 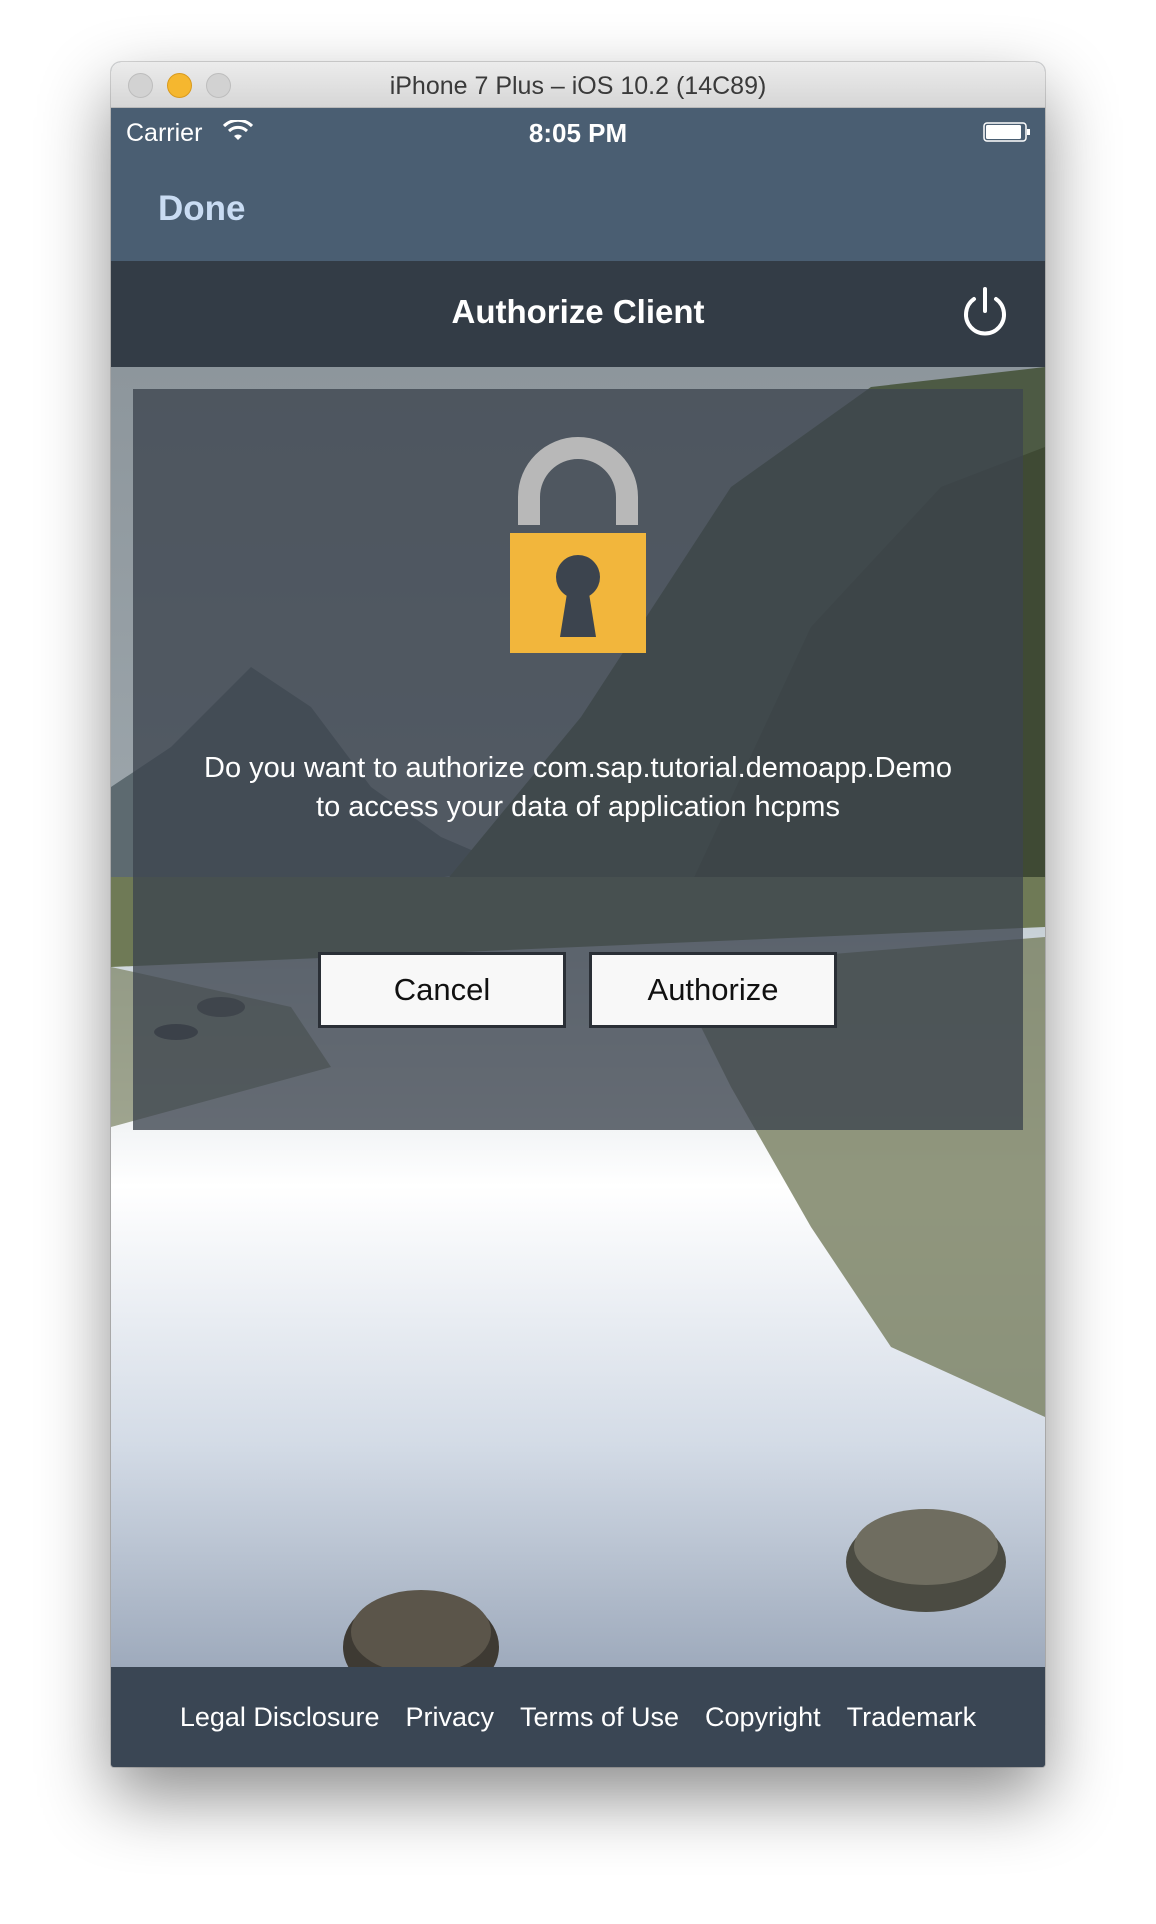 I want to click on power-icon, so click(x=985, y=313).